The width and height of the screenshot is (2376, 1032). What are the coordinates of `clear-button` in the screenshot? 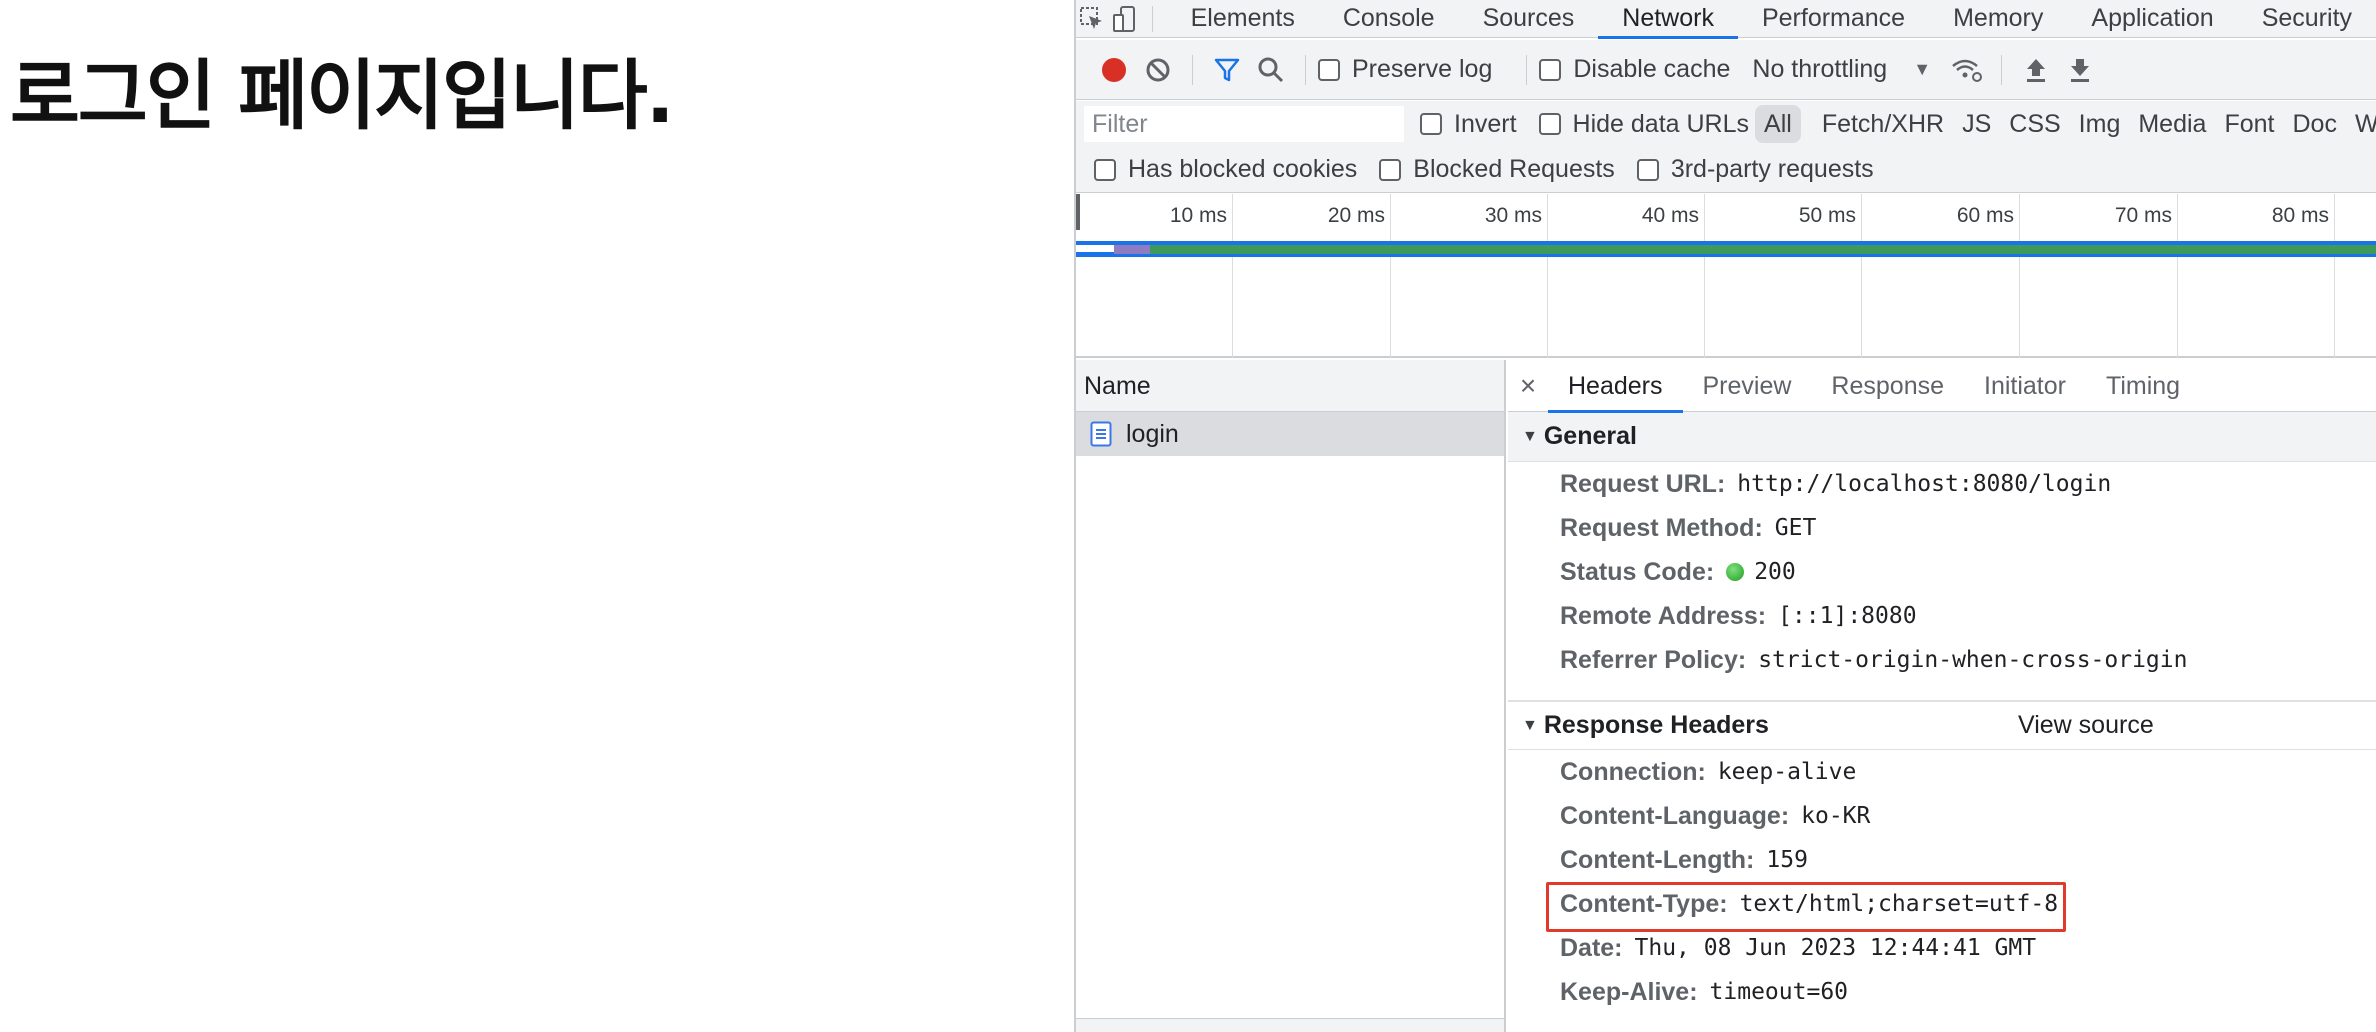 It's located at (1158, 70).